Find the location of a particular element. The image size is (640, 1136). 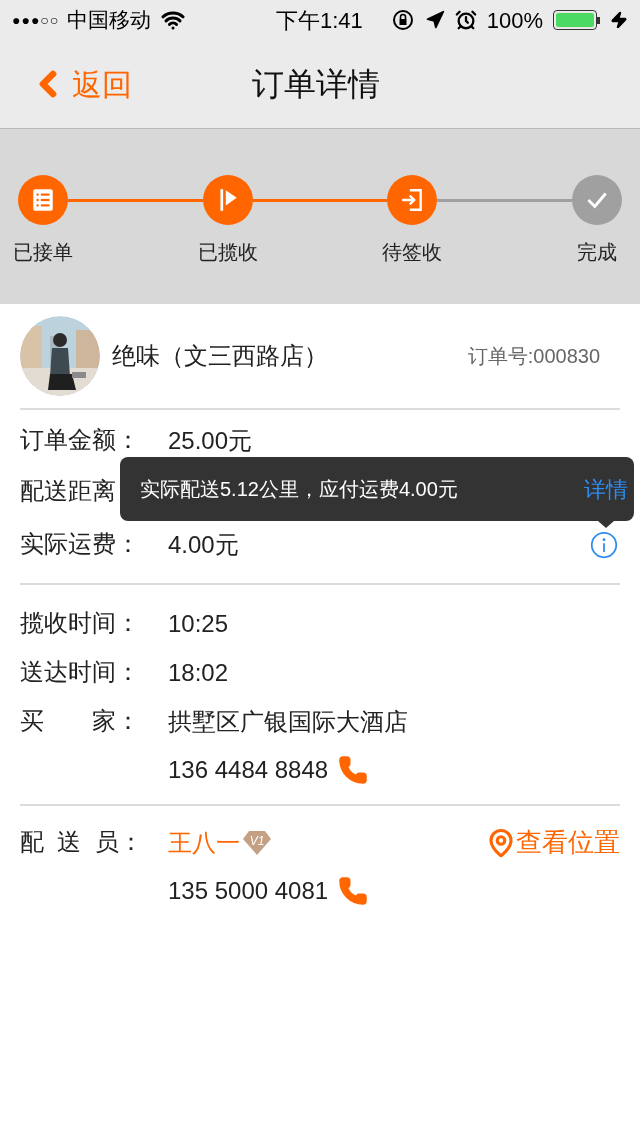

page-title: 订单详情 is located at coordinates (316, 84).